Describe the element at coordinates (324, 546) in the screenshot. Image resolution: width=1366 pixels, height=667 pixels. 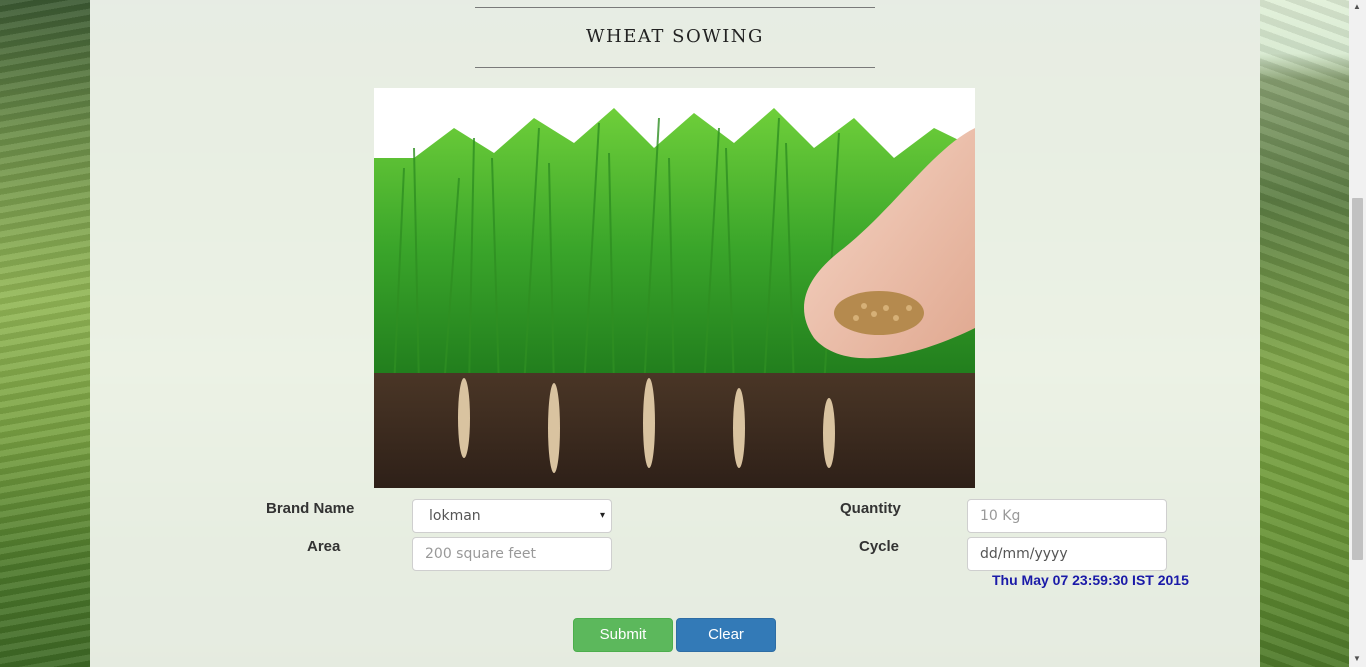
I see `area-label: Area` at that location.